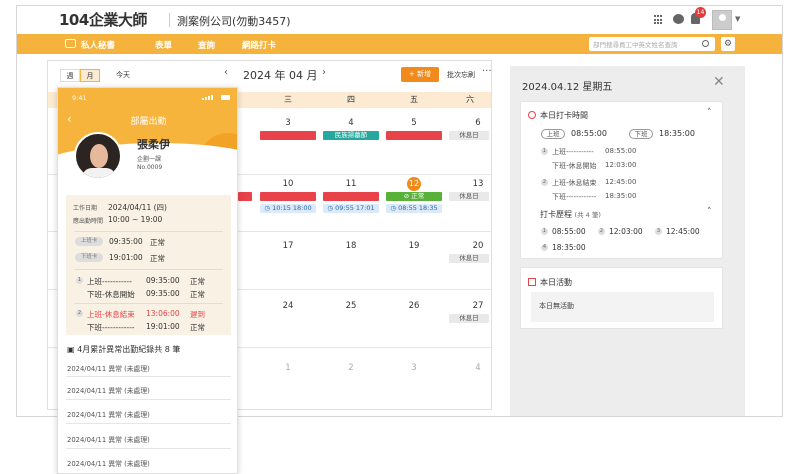 Image resolution: width=800 pixels, height=474 pixels. Describe the element at coordinates (157, 258) in the screenshot. I see `off-card-status: 正常` at that location.